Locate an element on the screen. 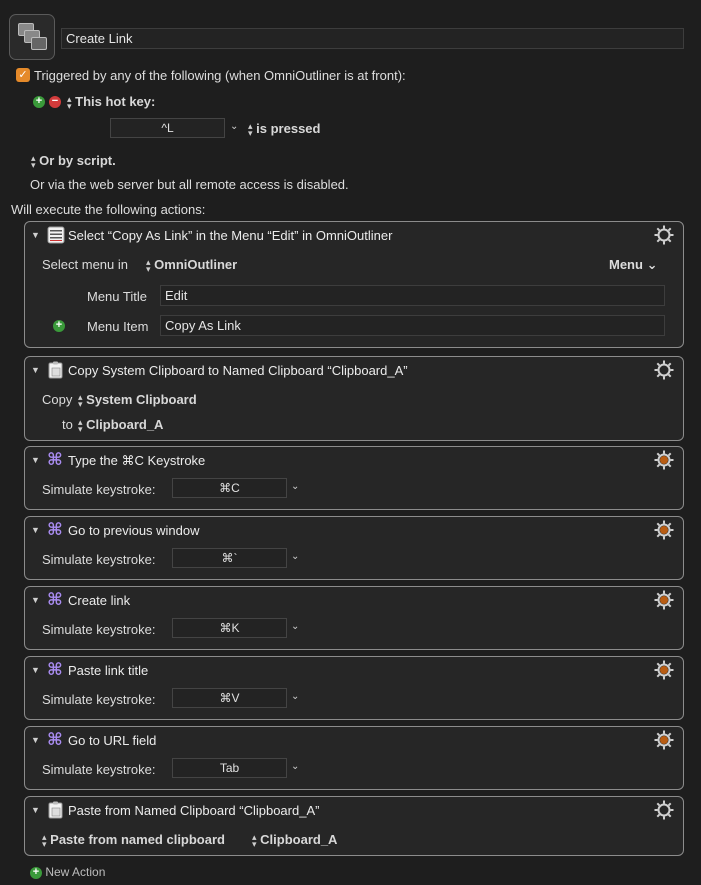 The image size is (701, 885). new-action-button: + New Action is located at coordinates (67, 872).